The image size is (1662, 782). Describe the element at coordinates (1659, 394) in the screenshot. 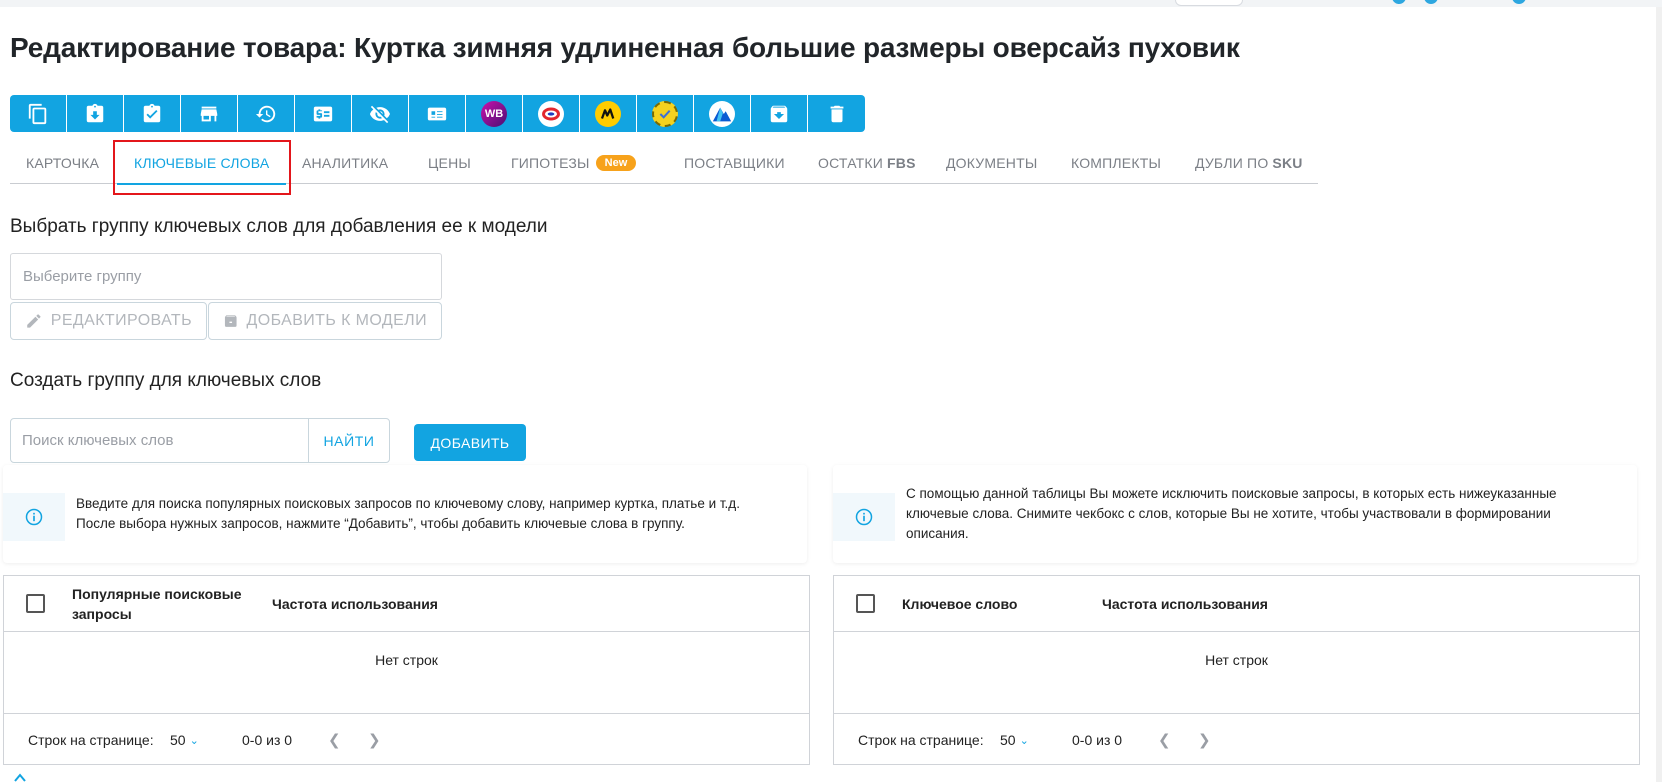

I see `page-scrollbar` at that location.